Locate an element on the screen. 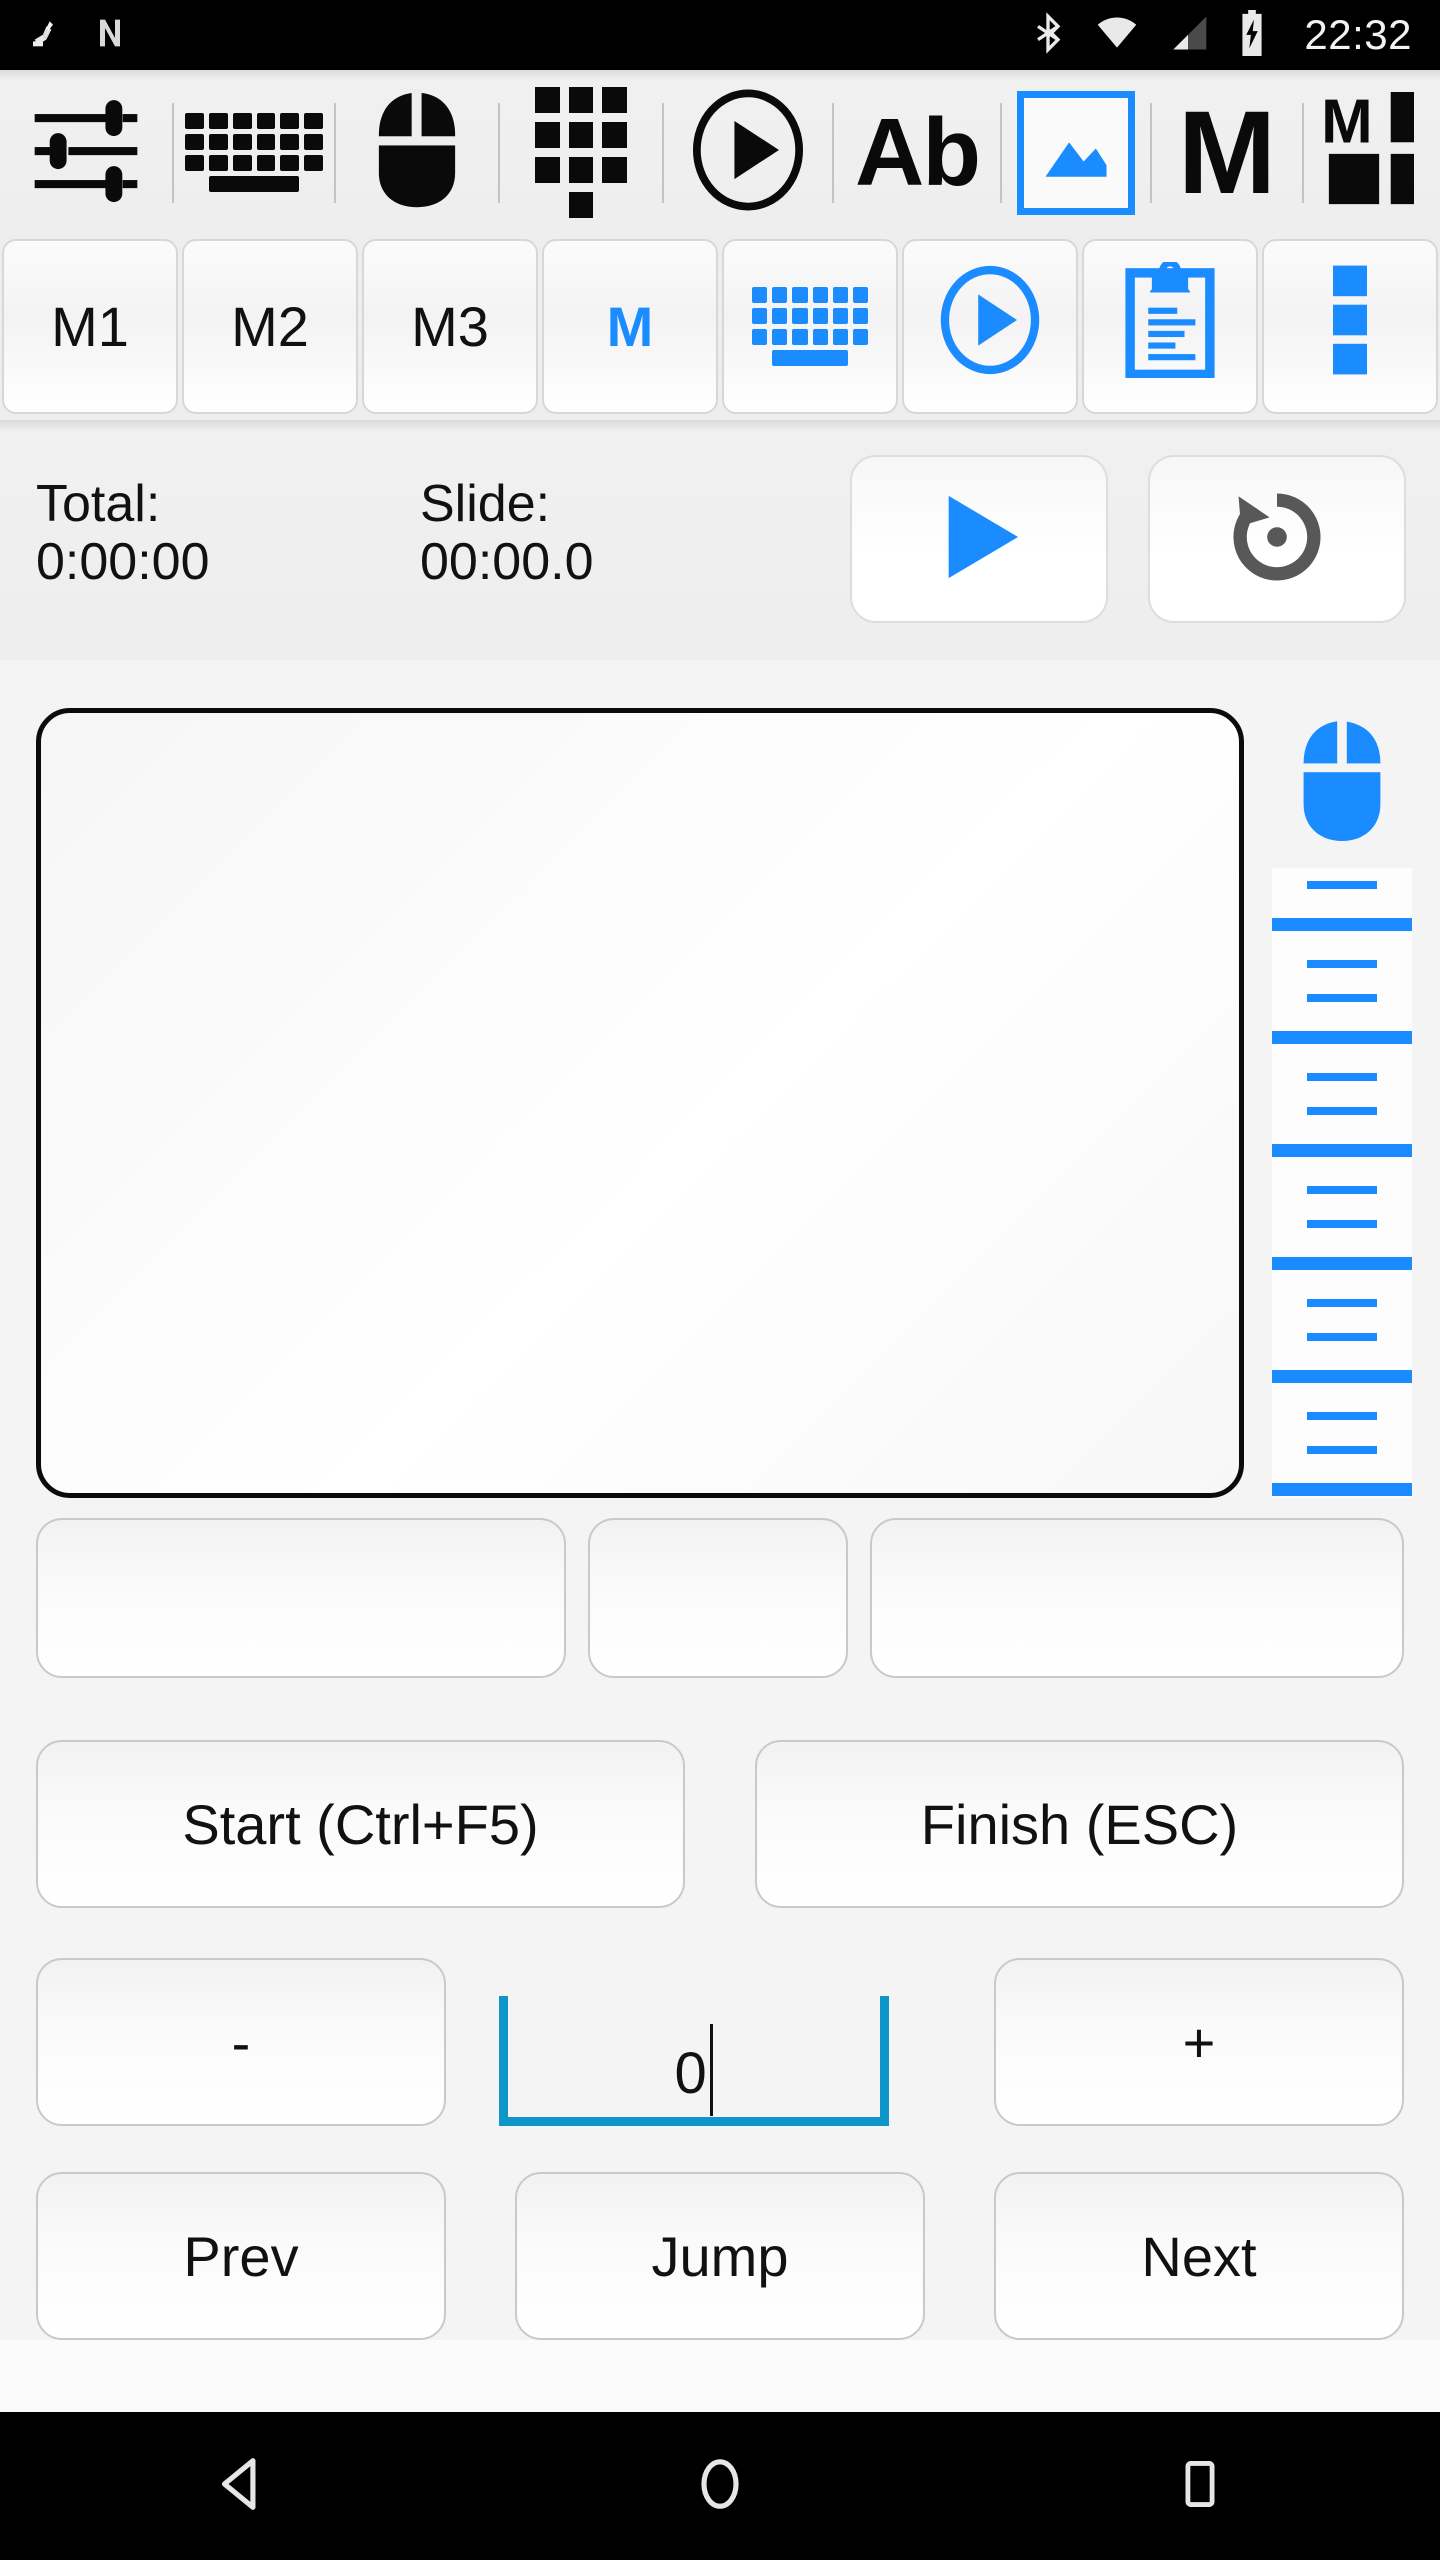 This screenshot has height=2560, width=1440. macro-grid-icon: M is located at coordinates (1367, 150).